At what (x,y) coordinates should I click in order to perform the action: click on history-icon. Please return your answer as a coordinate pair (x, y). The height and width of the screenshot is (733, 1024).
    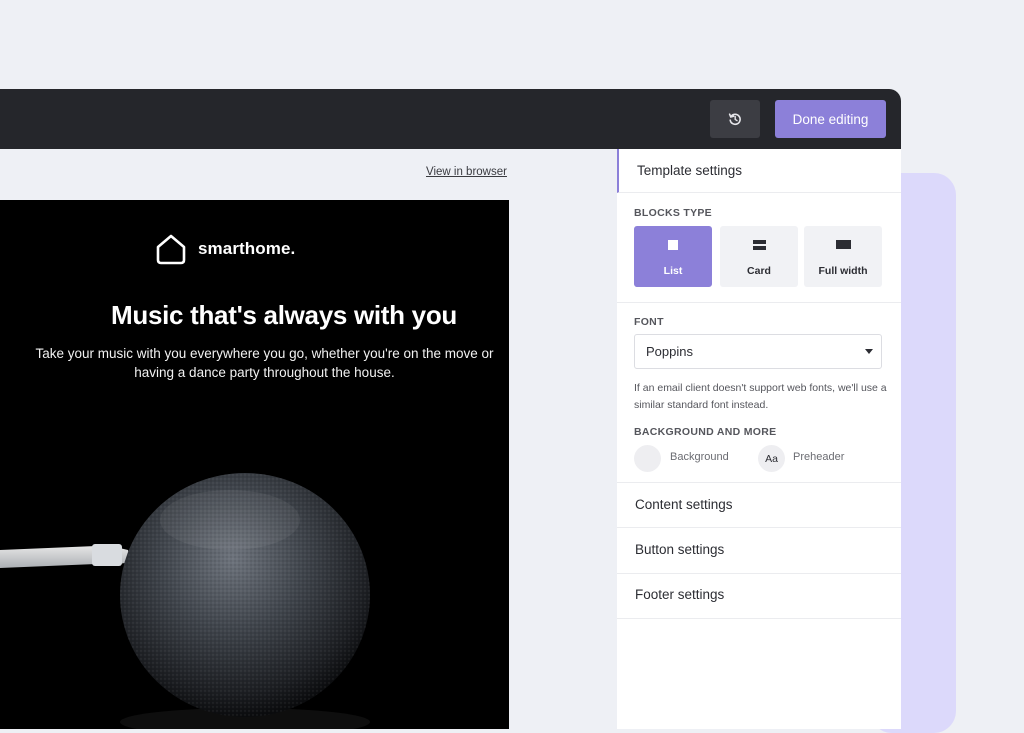
    Looking at the image, I should click on (734, 119).